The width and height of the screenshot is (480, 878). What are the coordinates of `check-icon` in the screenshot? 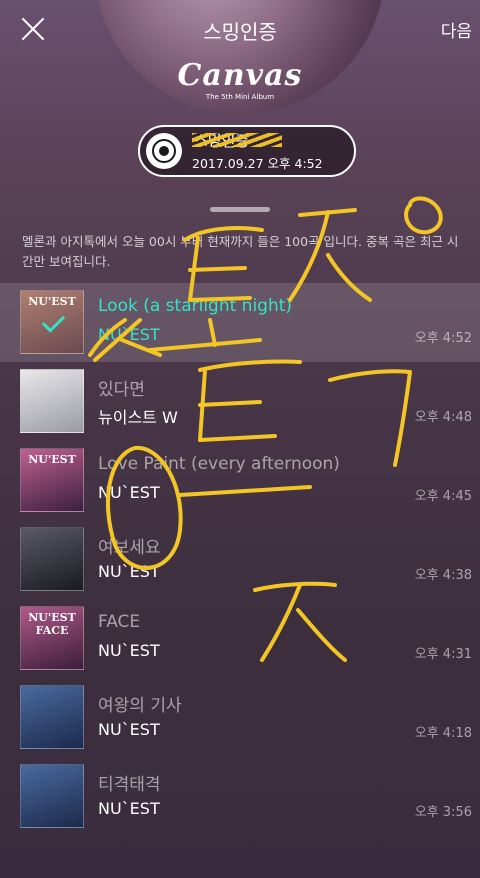 It's located at (53, 321).